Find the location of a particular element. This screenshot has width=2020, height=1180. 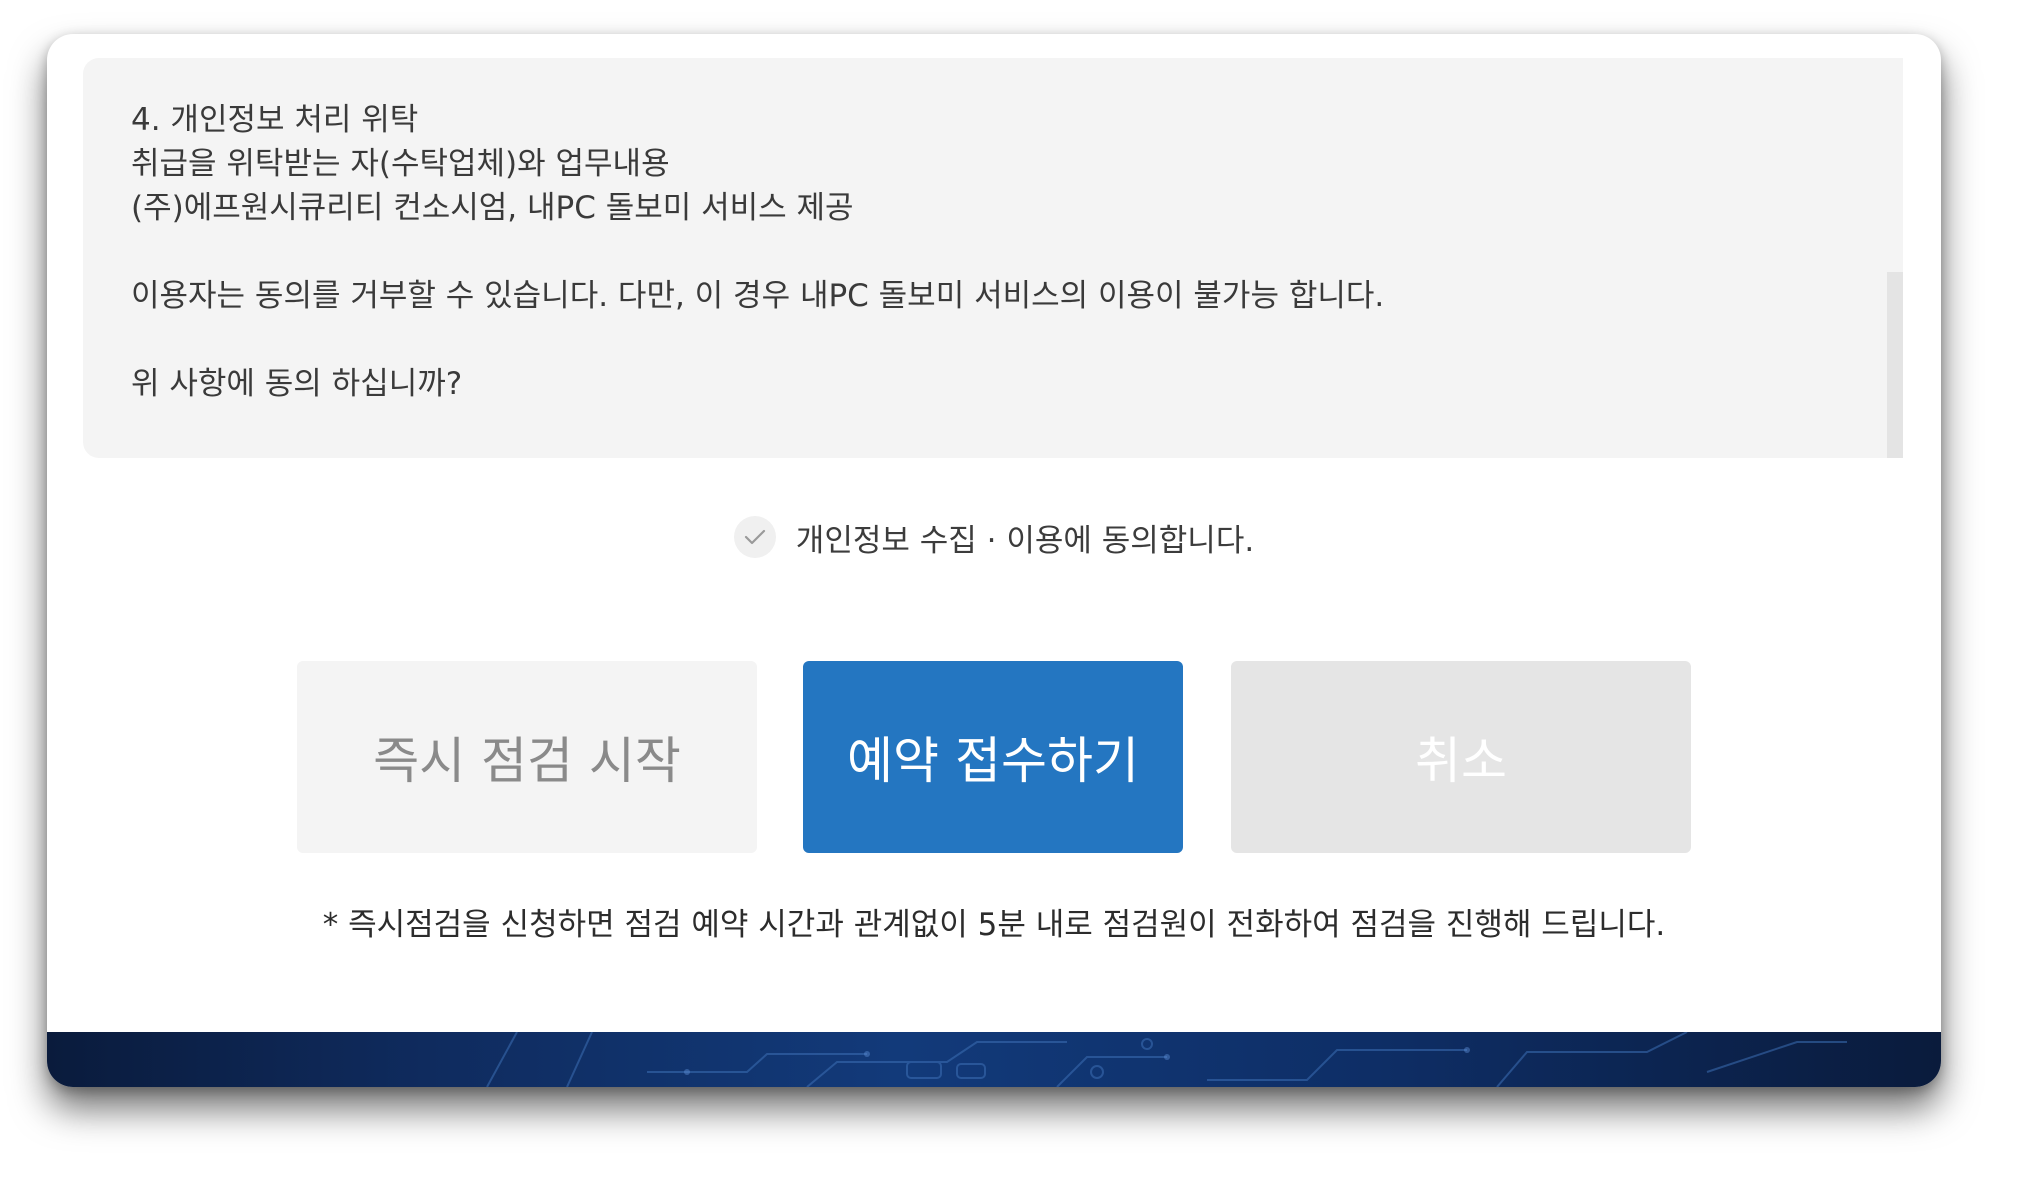

reserve-button: 예약 접수하기 is located at coordinates (993, 757).